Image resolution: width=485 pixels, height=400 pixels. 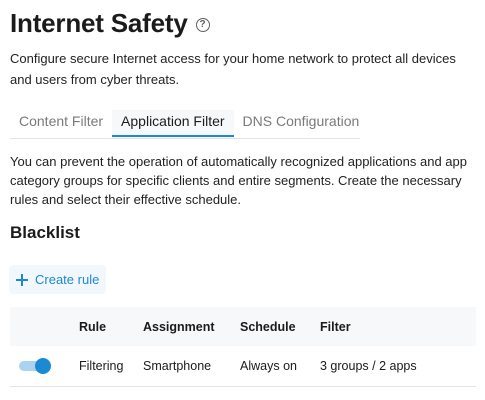 I want to click on tab-content-filter: Content Filter, so click(x=61, y=123).